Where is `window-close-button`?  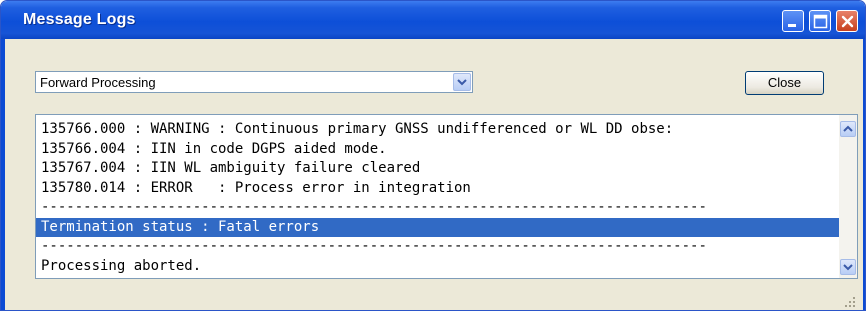
window-close-button is located at coordinates (847, 21).